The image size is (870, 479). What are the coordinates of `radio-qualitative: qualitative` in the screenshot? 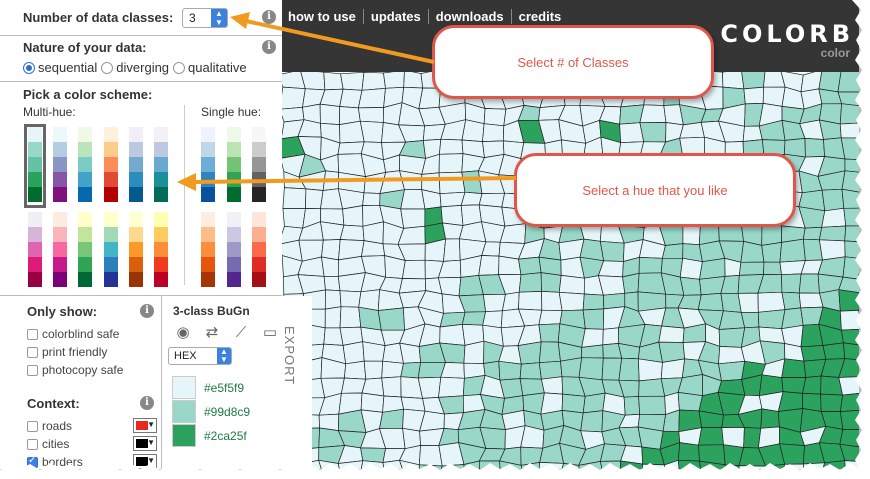 It's located at (210, 67).